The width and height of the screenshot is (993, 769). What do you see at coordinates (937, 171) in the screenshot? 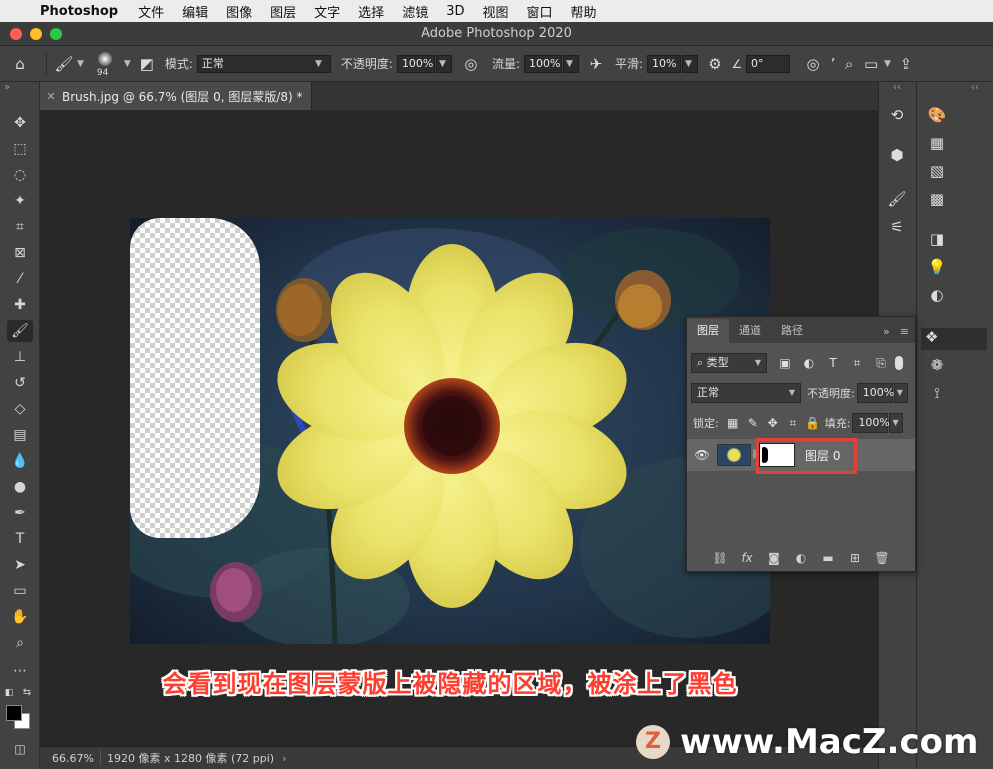
I see `gradients-panel-icon: ▧` at bounding box center [937, 171].